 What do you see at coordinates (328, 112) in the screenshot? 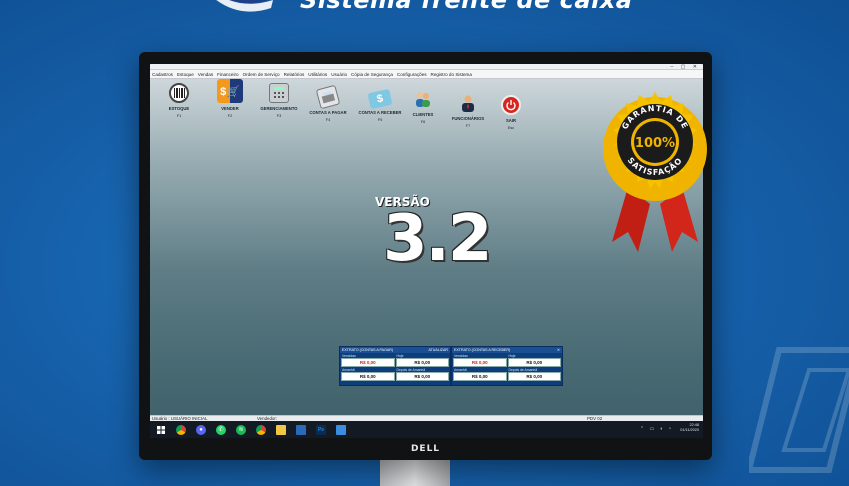
I see `tool-label: CONTAS A PAGAR` at bounding box center [328, 112].